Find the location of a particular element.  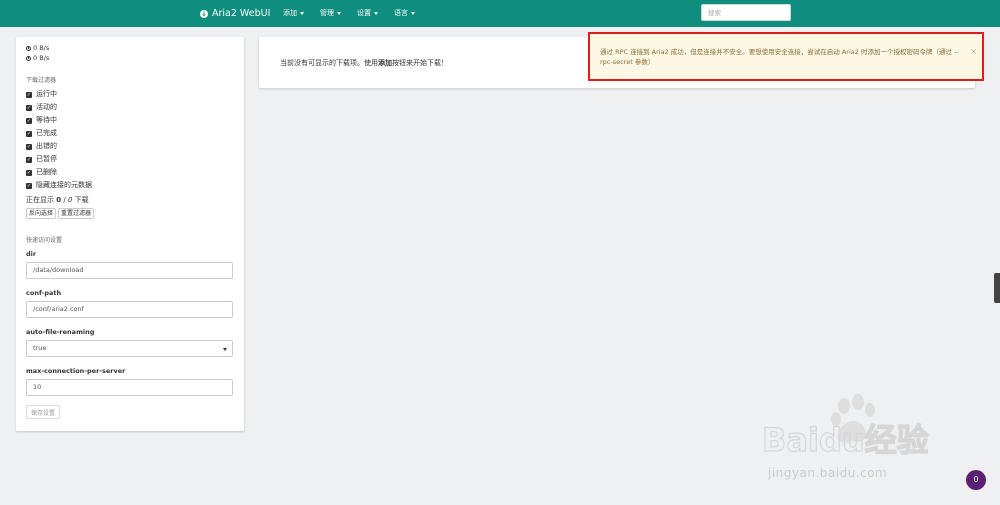

svg-text: Baidu经验 is located at coordinates (845, 440).